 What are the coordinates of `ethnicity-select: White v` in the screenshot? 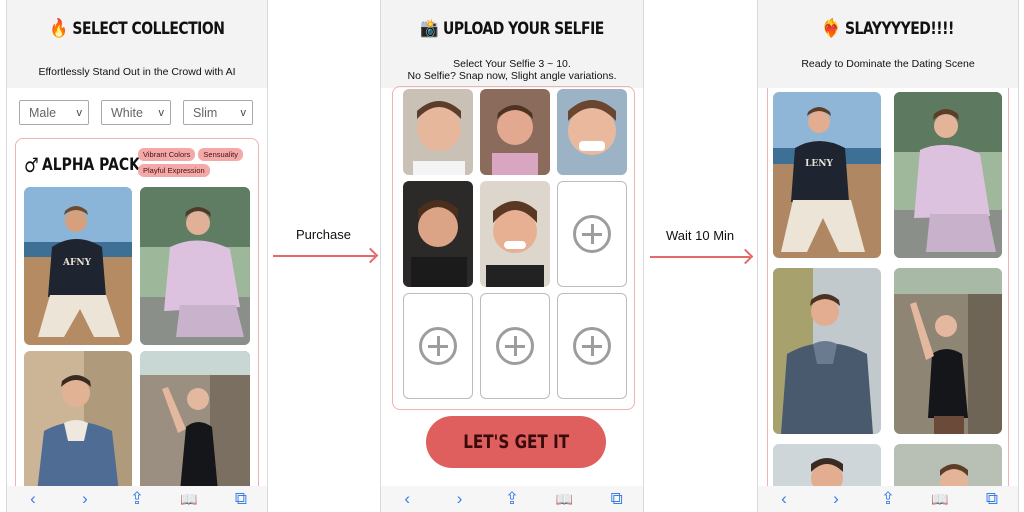 It's located at (136, 112).